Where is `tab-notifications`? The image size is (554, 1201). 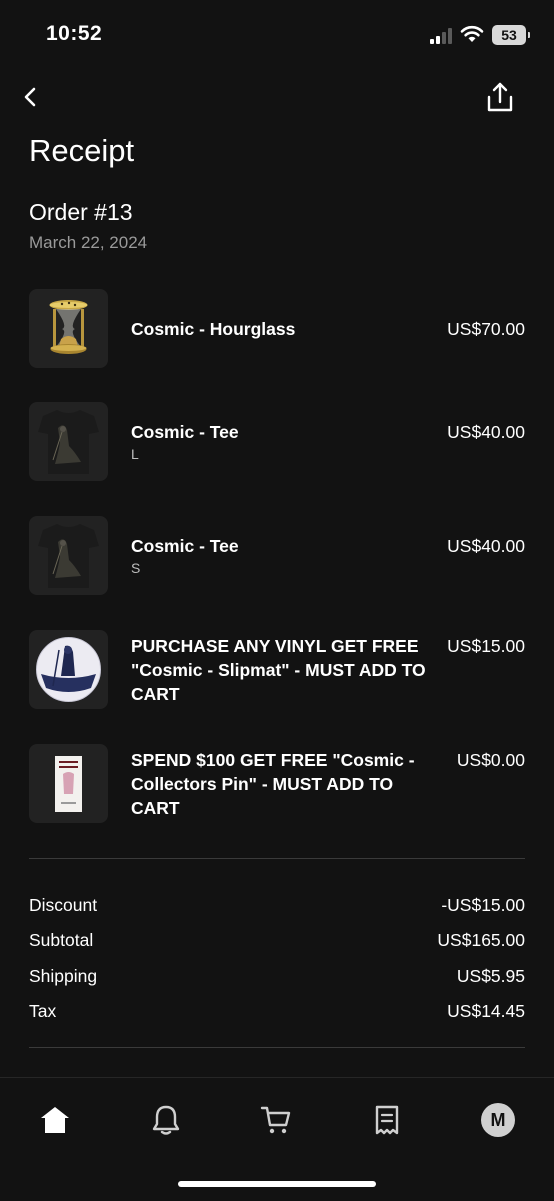
tab-notifications is located at coordinates (166, 1120).